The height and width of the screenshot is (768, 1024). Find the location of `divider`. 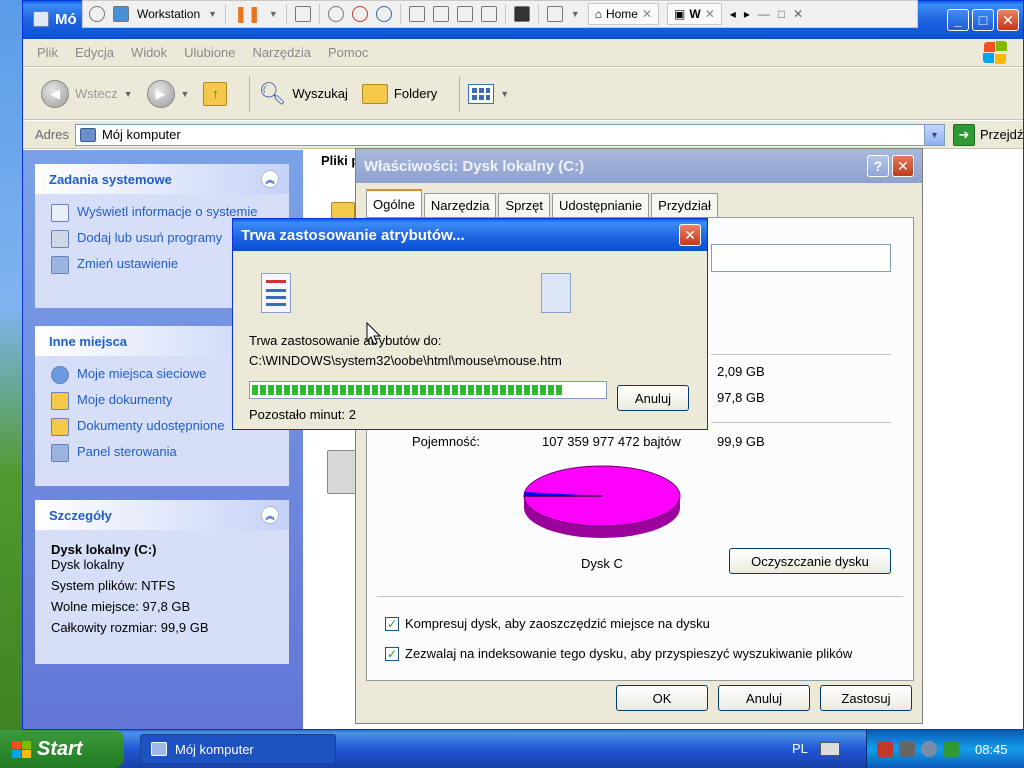

divider is located at coordinates (640, 596).